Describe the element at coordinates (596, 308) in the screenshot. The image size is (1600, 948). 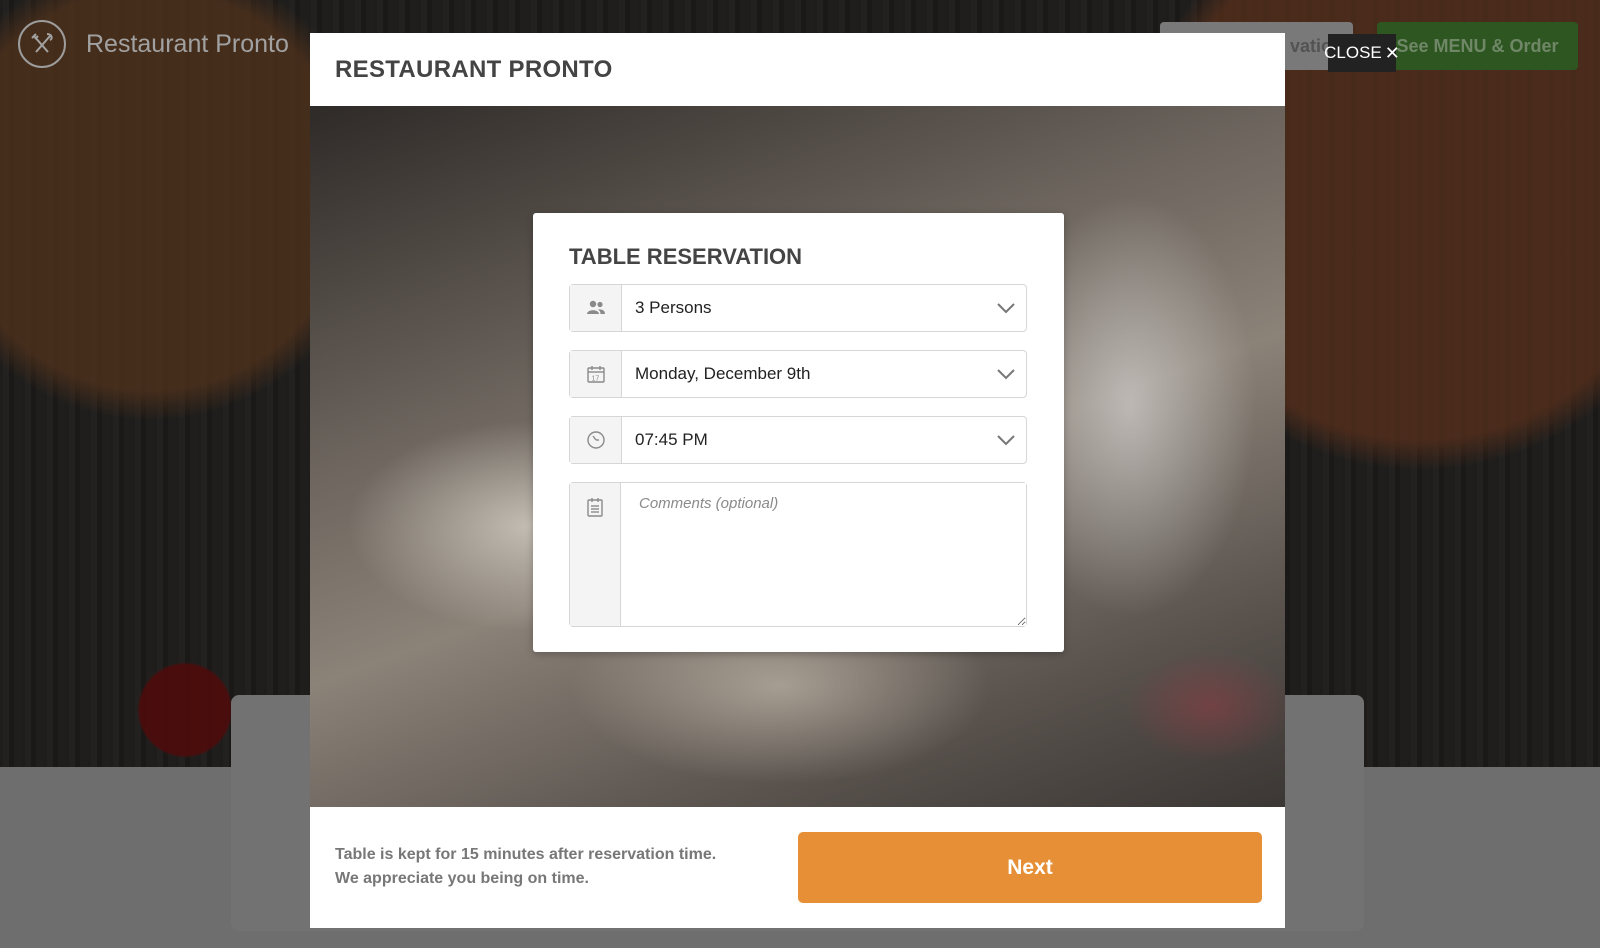
I see `people-icon` at that location.